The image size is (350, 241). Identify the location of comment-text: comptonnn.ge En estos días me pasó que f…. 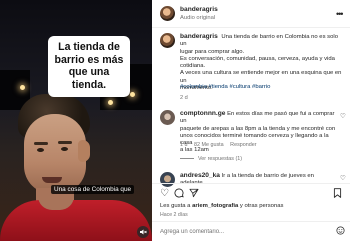
(259, 132).